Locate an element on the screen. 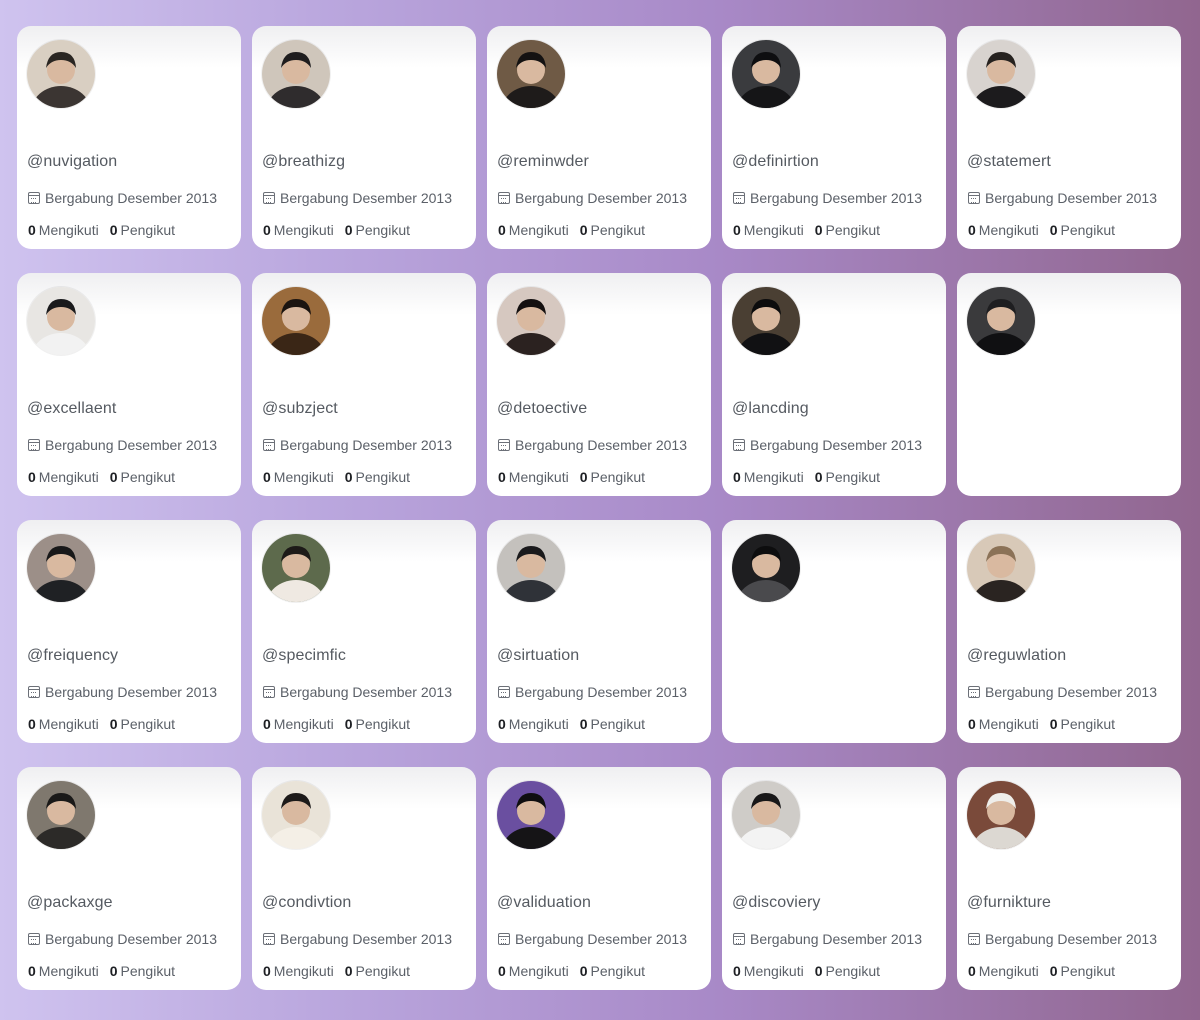 Image resolution: width=1200 pixels, height=1020 pixels. username-handle: @packaxge is located at coordinates (70, 903).